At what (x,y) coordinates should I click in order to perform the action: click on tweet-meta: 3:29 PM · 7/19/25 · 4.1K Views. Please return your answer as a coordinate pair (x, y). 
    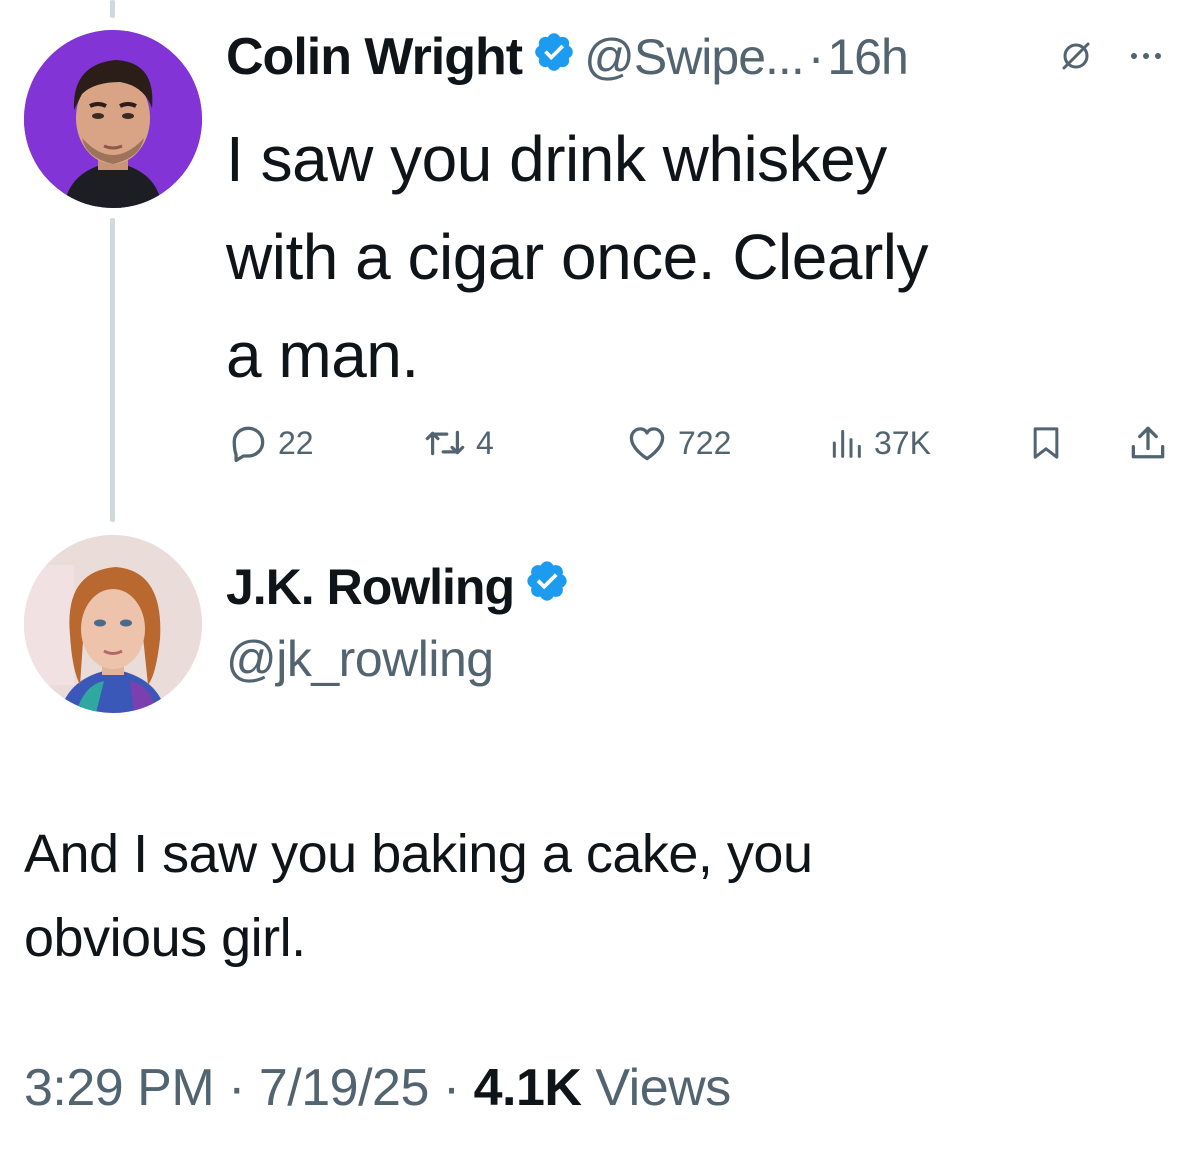
    Looking at the image, I should click on (377, 1088).